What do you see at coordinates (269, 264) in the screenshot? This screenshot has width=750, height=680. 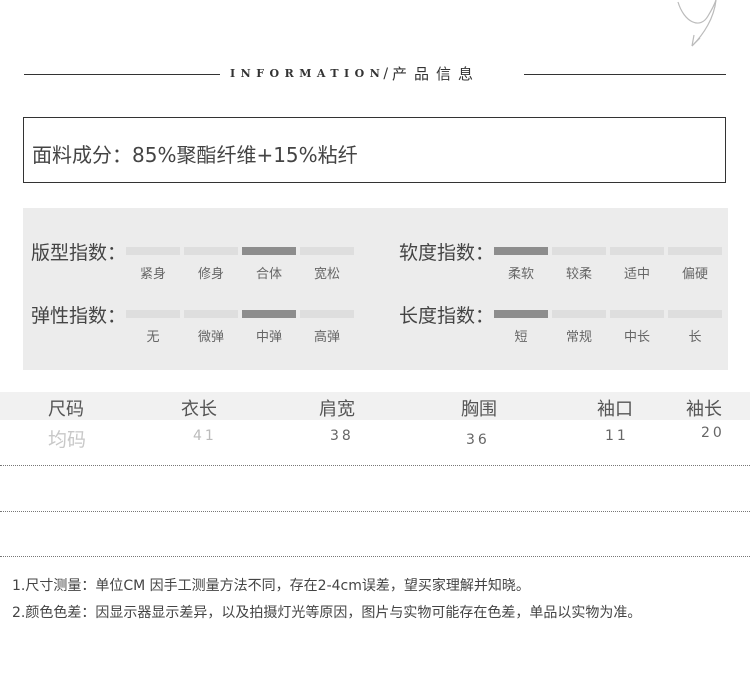 I see `metric-option: 合体` at bounding box center [269, 264].